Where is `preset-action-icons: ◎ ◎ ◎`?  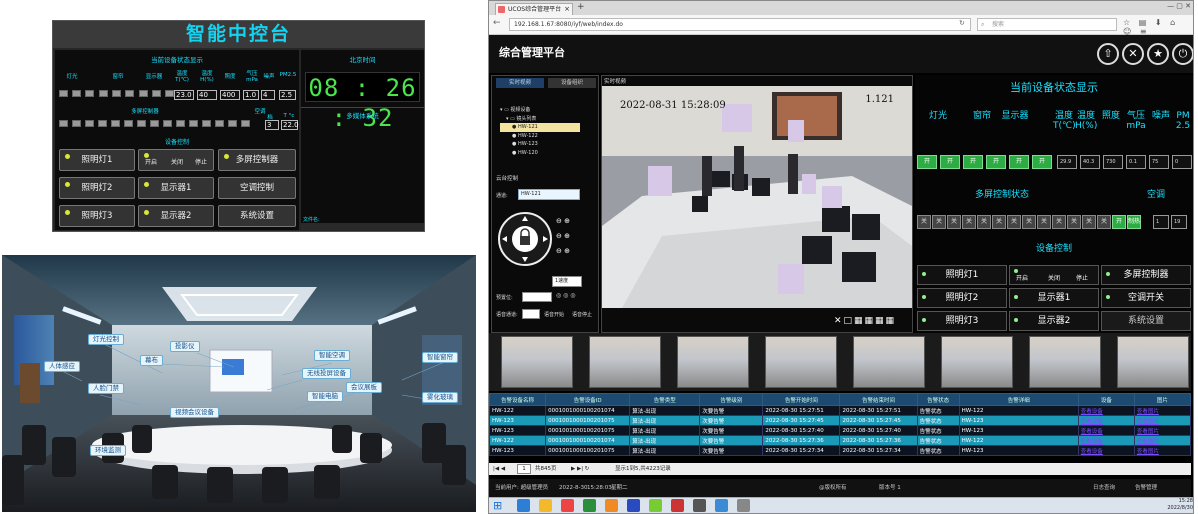
preset-action-icons: ◎ ◎ ◎ is located at coordinates (566, 295).